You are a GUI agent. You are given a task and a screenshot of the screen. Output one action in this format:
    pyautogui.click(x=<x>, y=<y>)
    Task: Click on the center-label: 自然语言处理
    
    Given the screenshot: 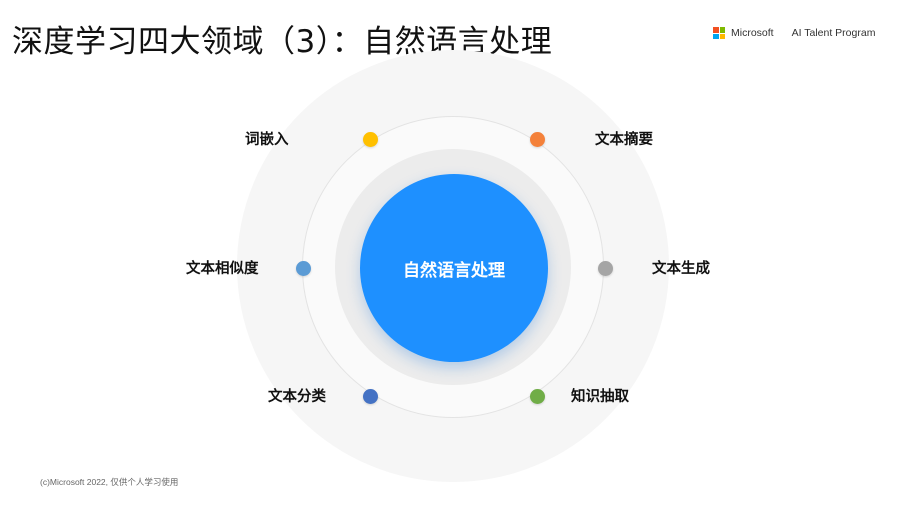 What is the action you would take?
    pyautogui.click(x=454, y=270)
    